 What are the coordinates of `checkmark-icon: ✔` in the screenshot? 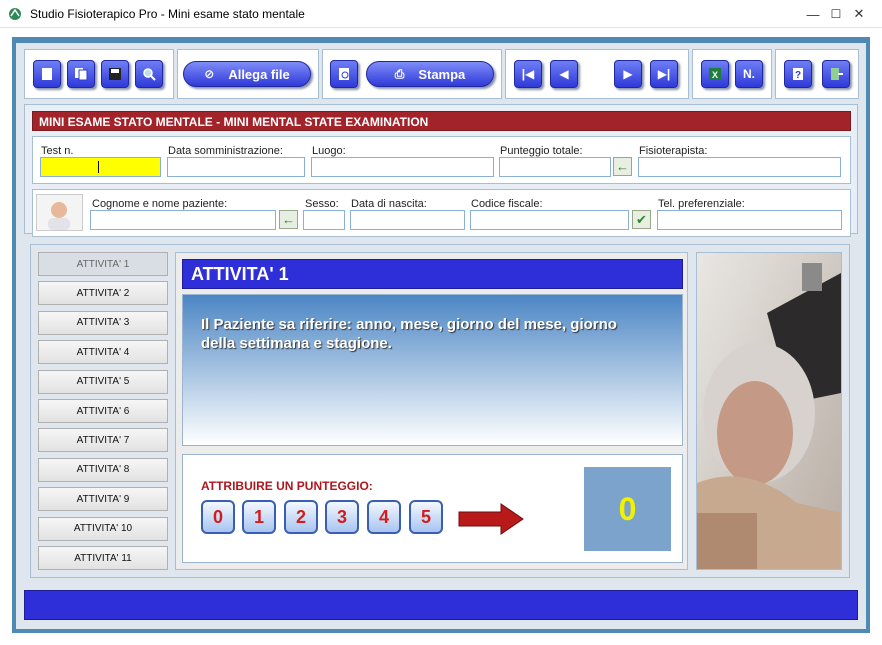 It's located at (641, 219).